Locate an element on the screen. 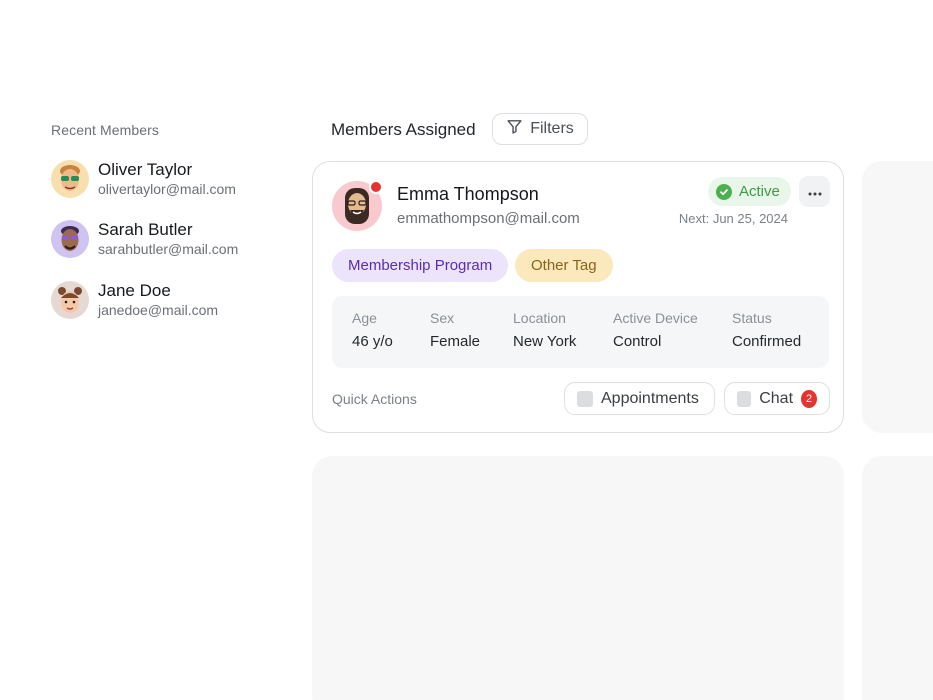 The width and height of the screenshot is (933, 700). chat-label: Chat is located at coordinates (776, 398).